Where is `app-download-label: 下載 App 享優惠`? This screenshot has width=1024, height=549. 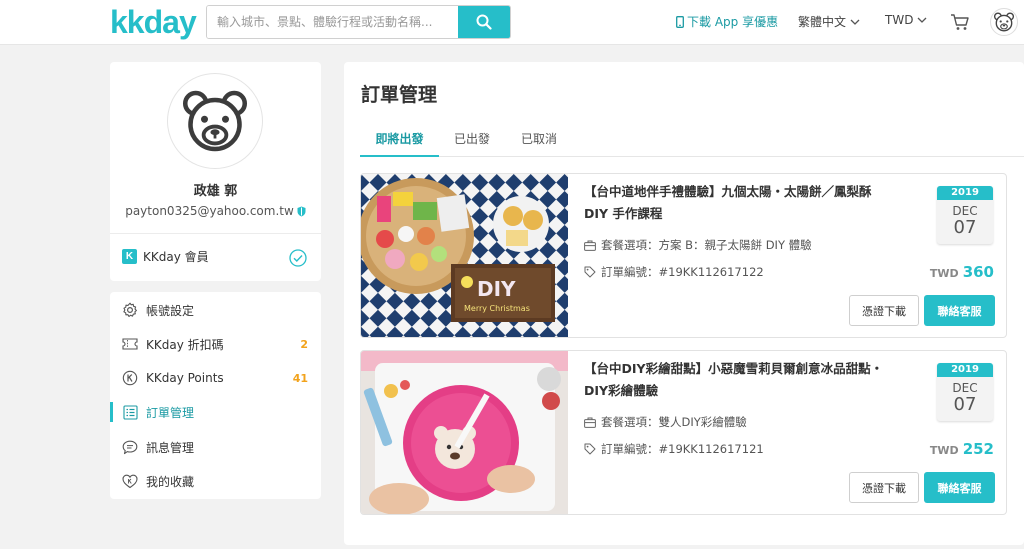 app-download-label: 下載 App 享優惠 is located at coordinates (733, 22).